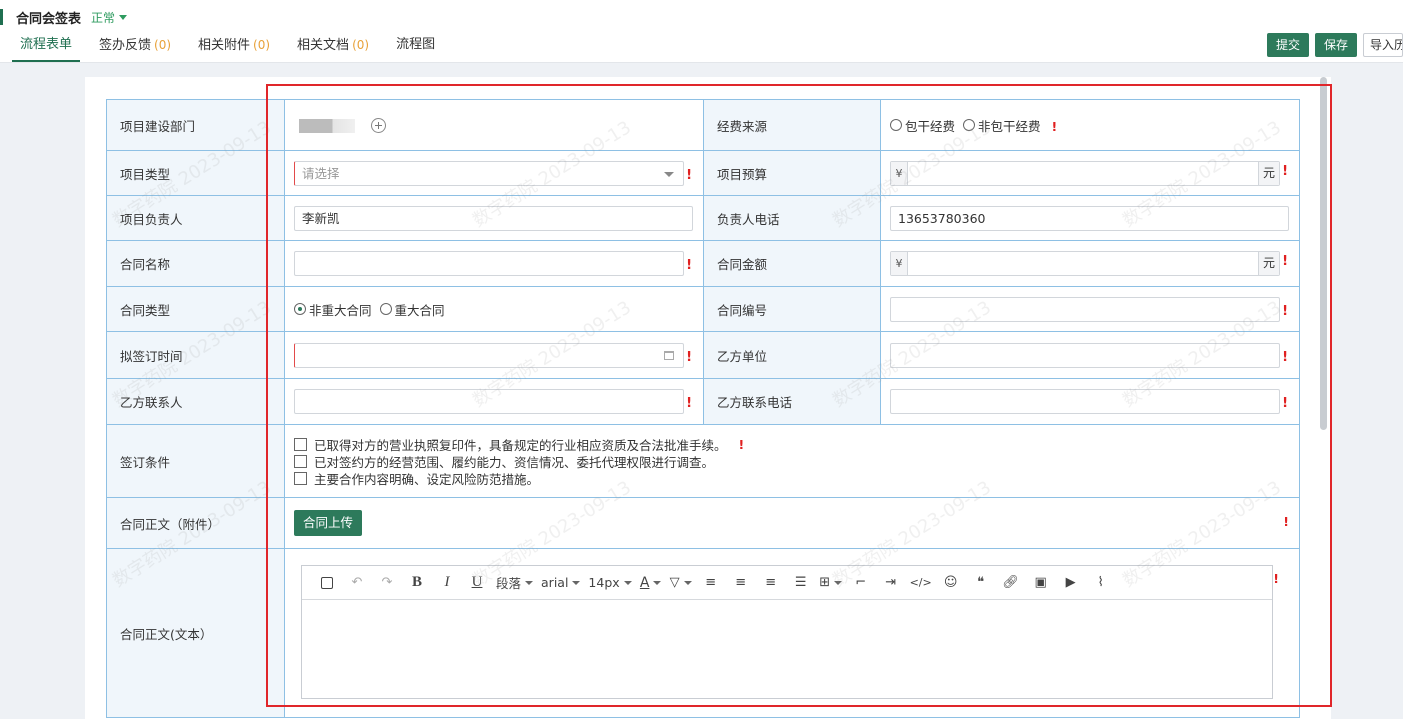  What do you see at coordinates (1041, 583) in the screenshot?
I see `image-icon: ▣` at bounding box center [1041, 583].